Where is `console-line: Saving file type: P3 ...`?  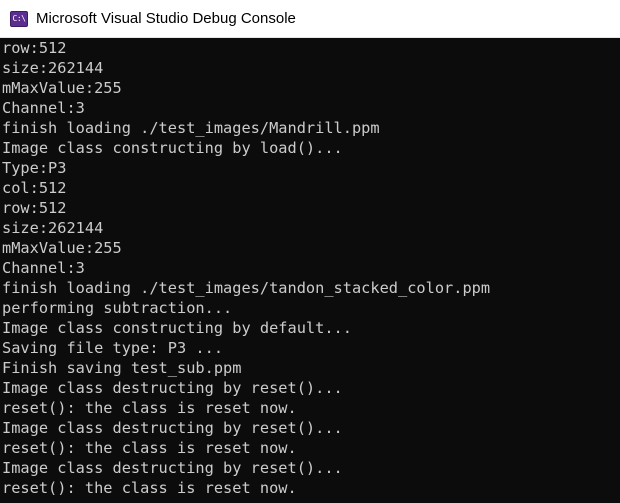 console-line: Saving file type: P3 ... is located at coordinates (113, 348).